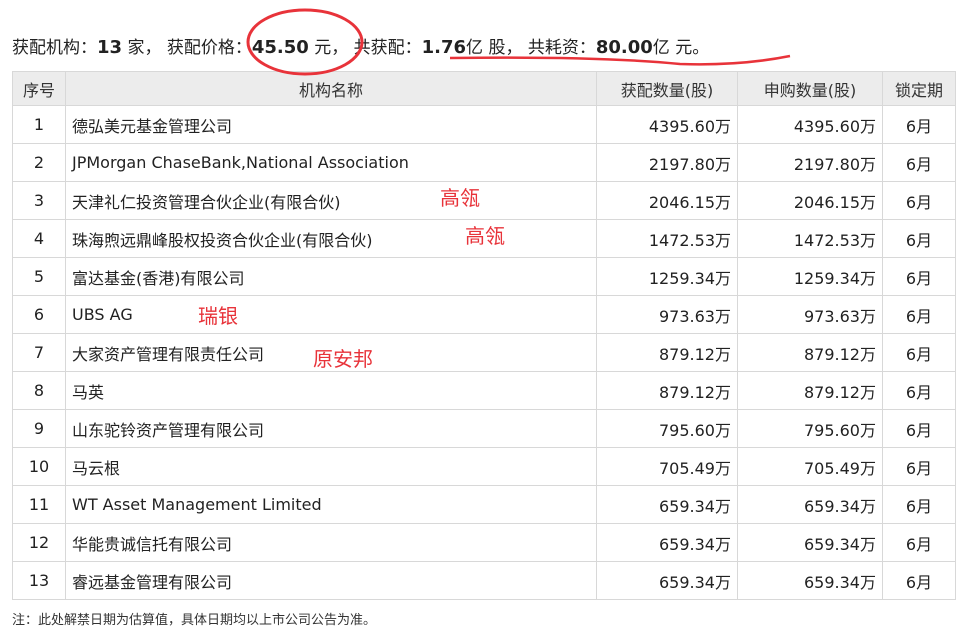 Image resolution: width=972 pixels, height=634 pixels. Describe the element at coordinates (620, 60) in the screenshot. I see `underline-mark` at that location.